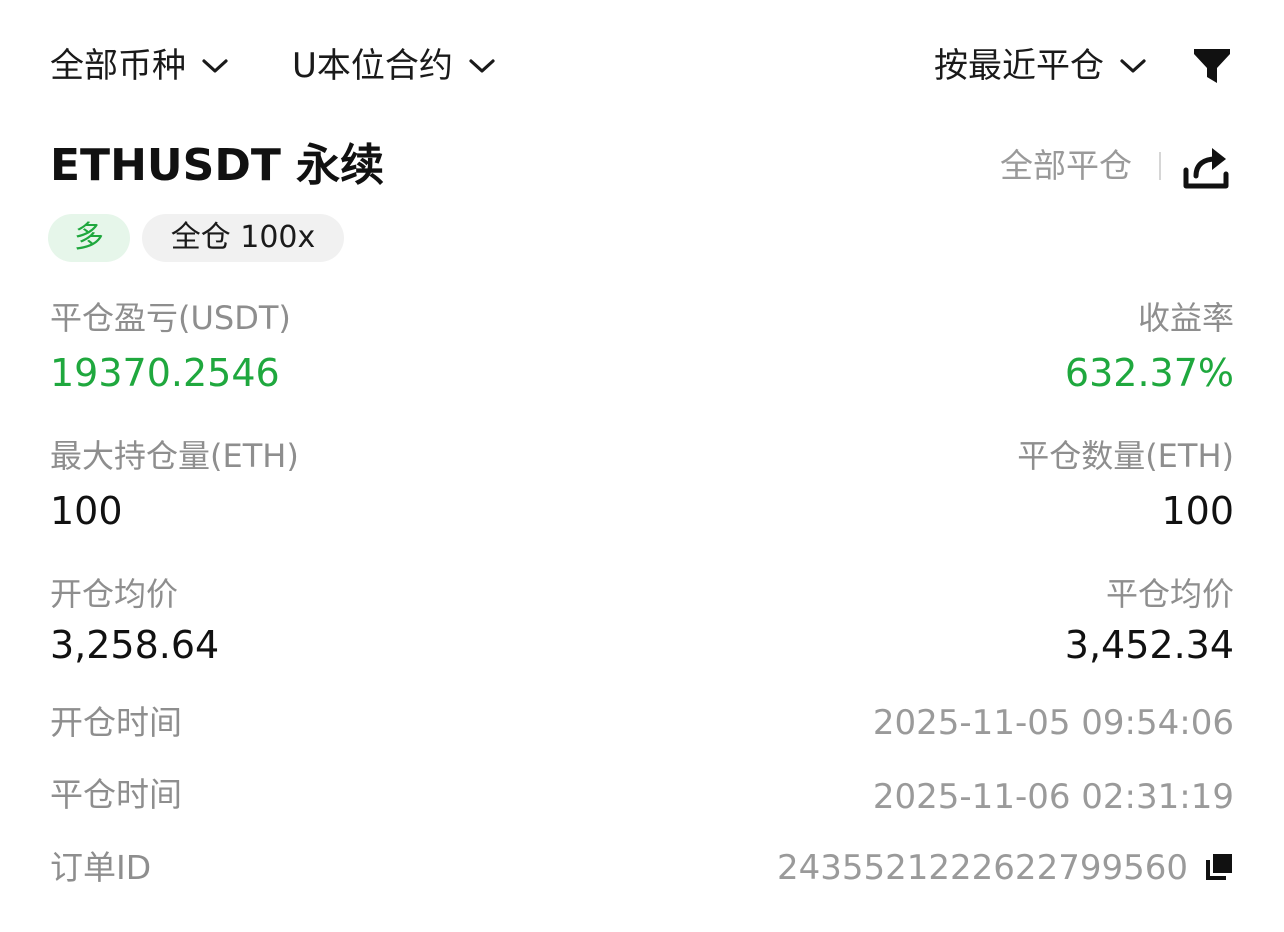 Image resolution: width=1284 pixels, height=932 pixels. What do you see at coordinates (1125, 456) in the screenshot?
I see `close-quantity-label: 平仓数量(ETH)` at bounding box center [1125, 456].